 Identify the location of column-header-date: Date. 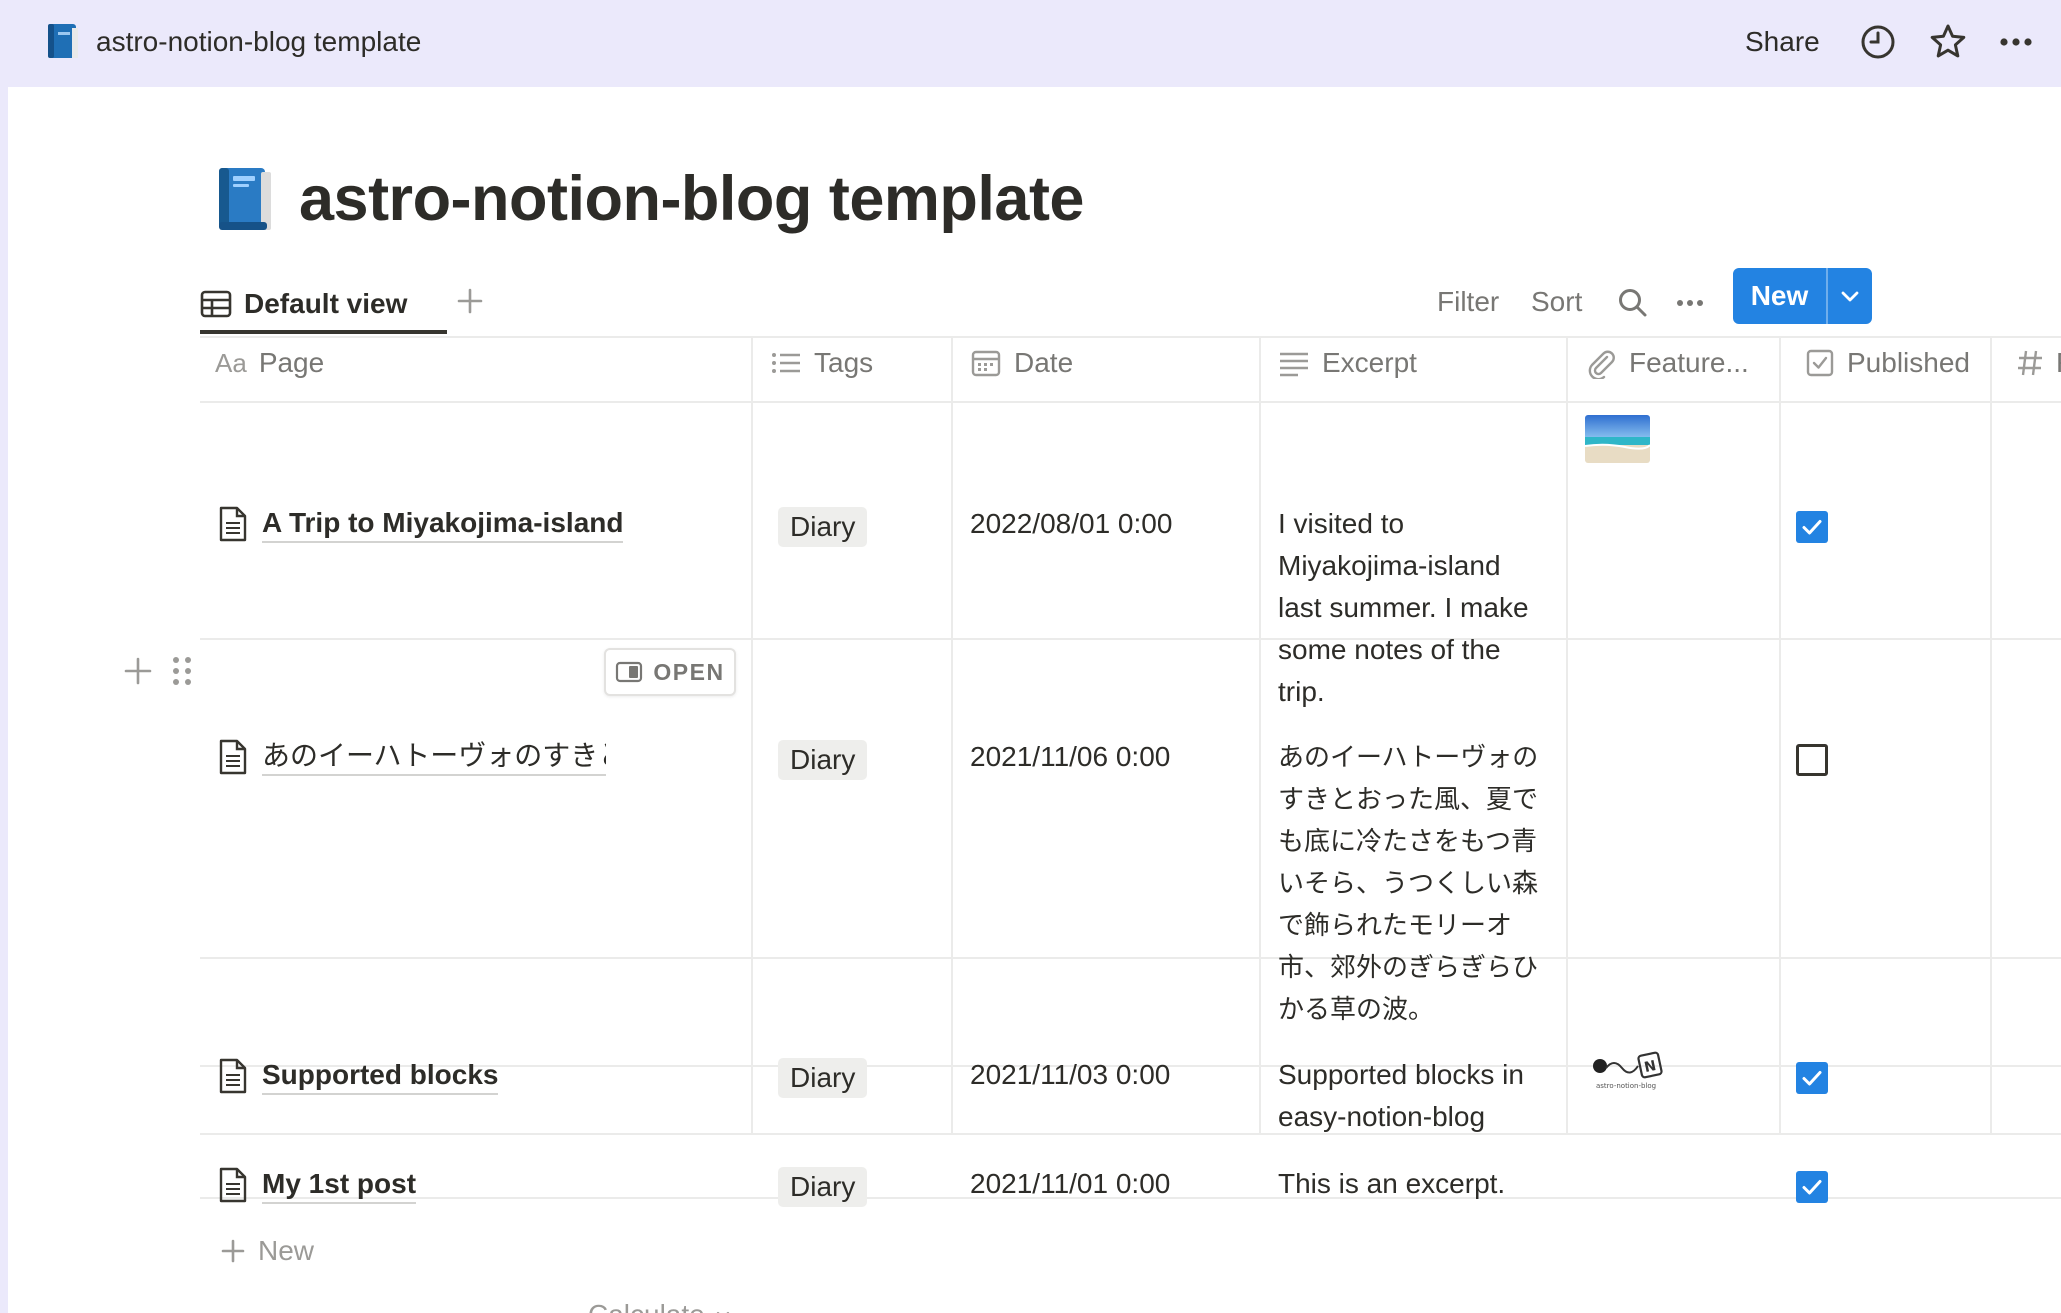
(1021, 363).